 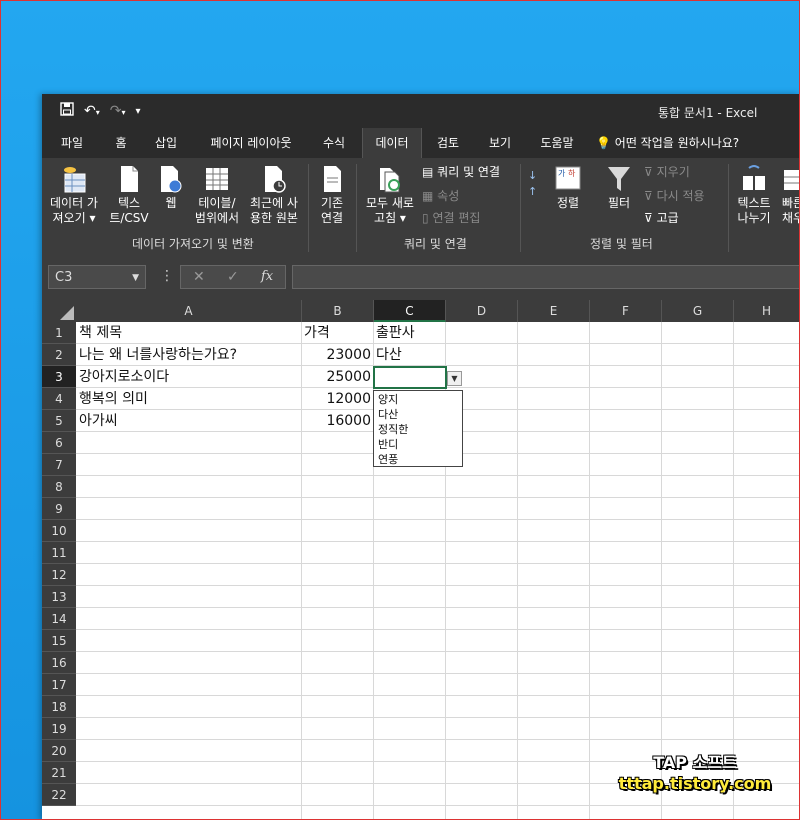 I want to click on tab-review: 검토, so click(x=448, y=143).